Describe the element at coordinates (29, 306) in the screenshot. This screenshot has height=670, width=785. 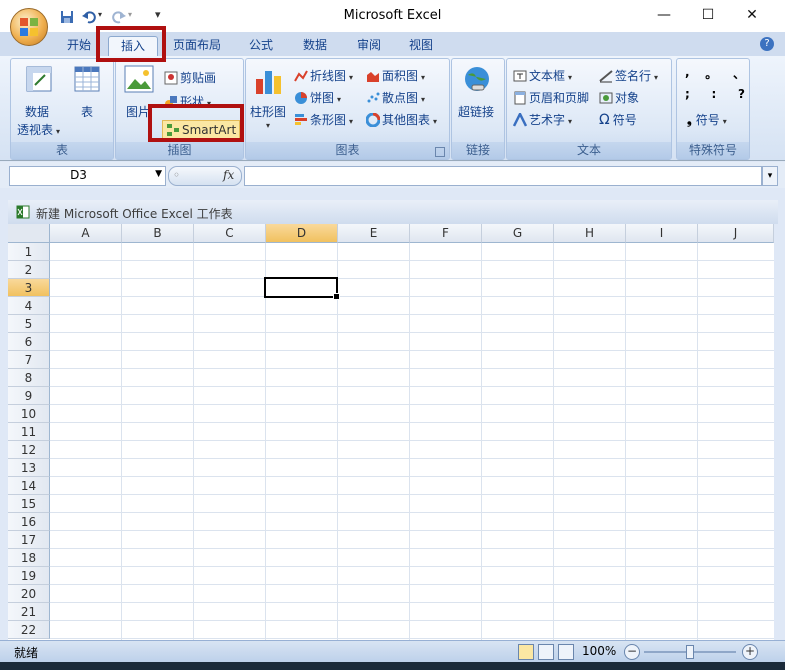
I see `row-header: 4` at that location.